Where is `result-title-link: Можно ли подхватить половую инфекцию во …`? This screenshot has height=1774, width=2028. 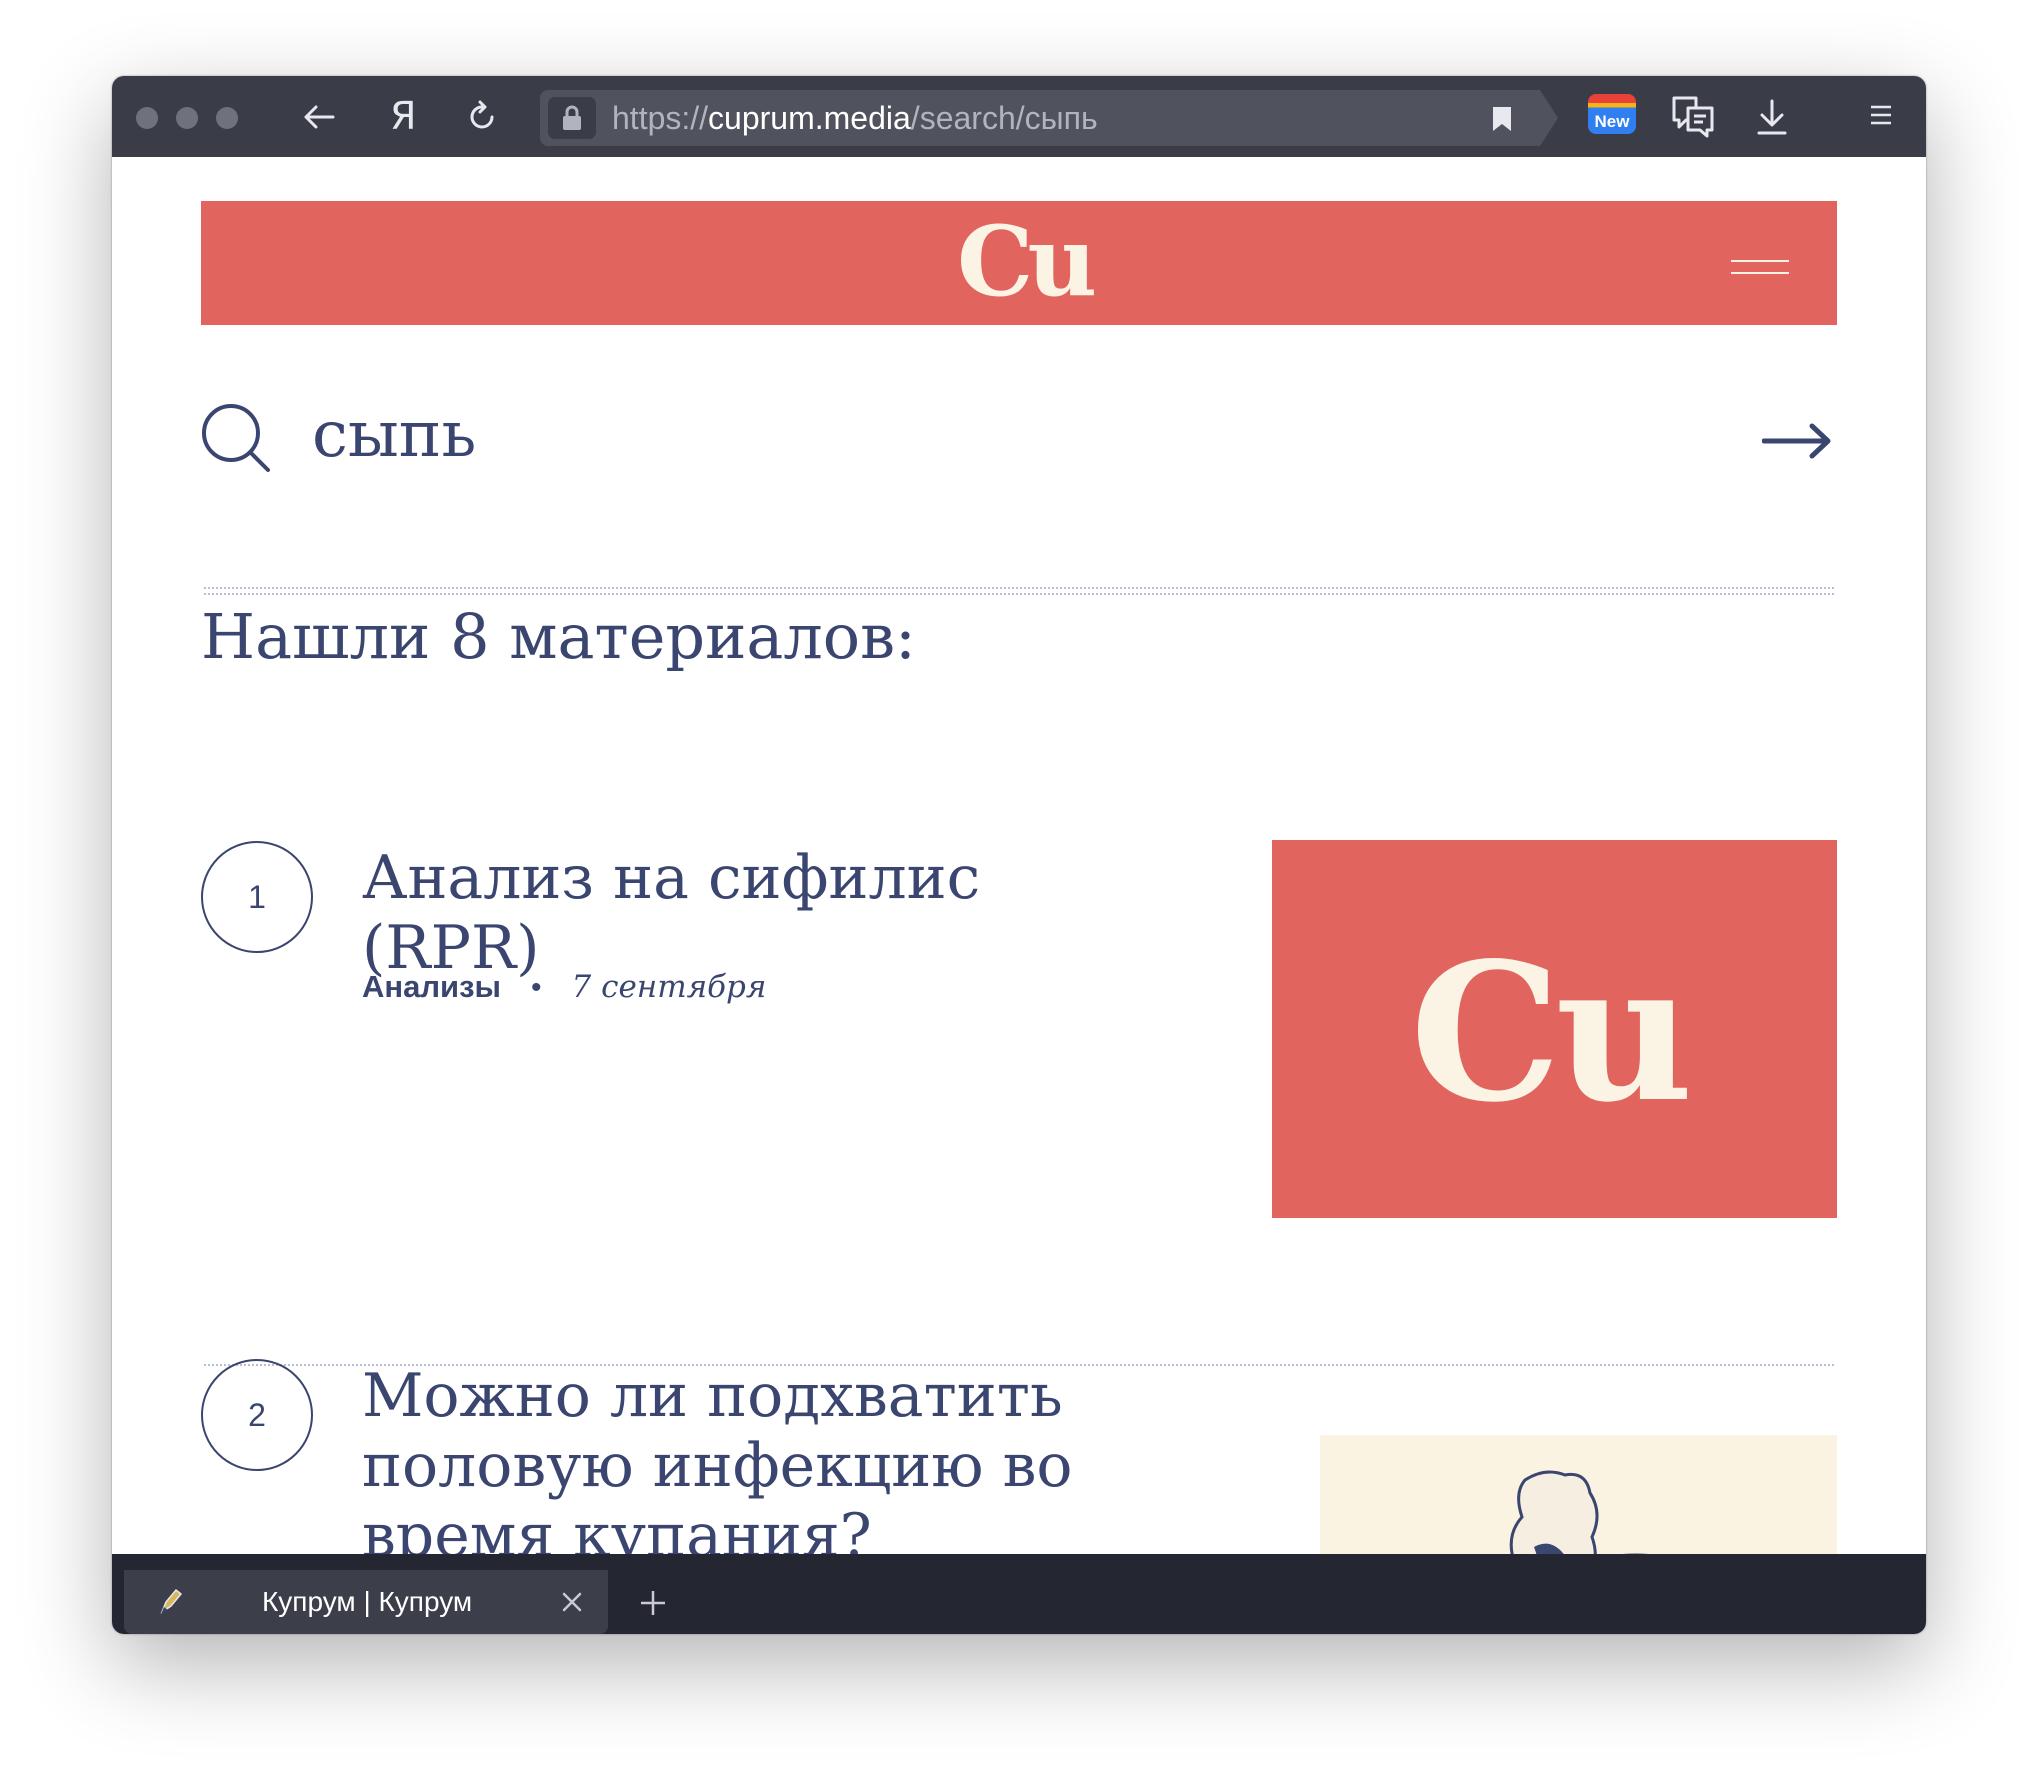
result-title-link: Можно ли подхватить половую инфекцию во … is located at coordinates (772, 1457).